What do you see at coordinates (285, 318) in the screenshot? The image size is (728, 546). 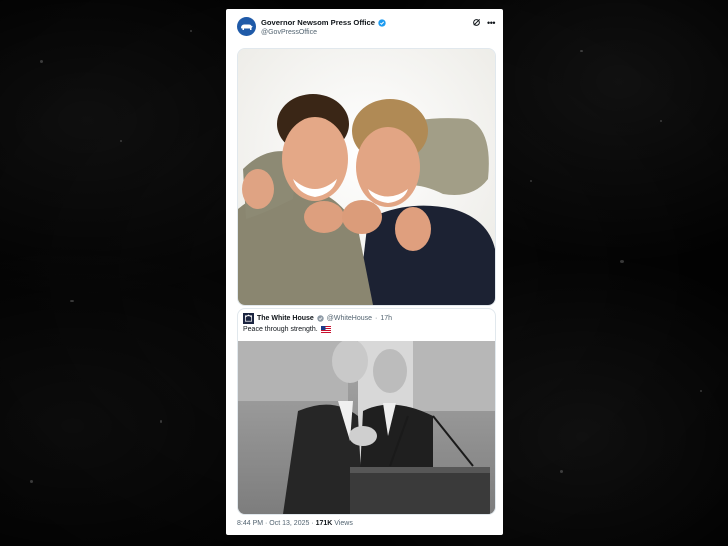 I see `quoted-author-name: The White House` at bounding box center [285, 318].